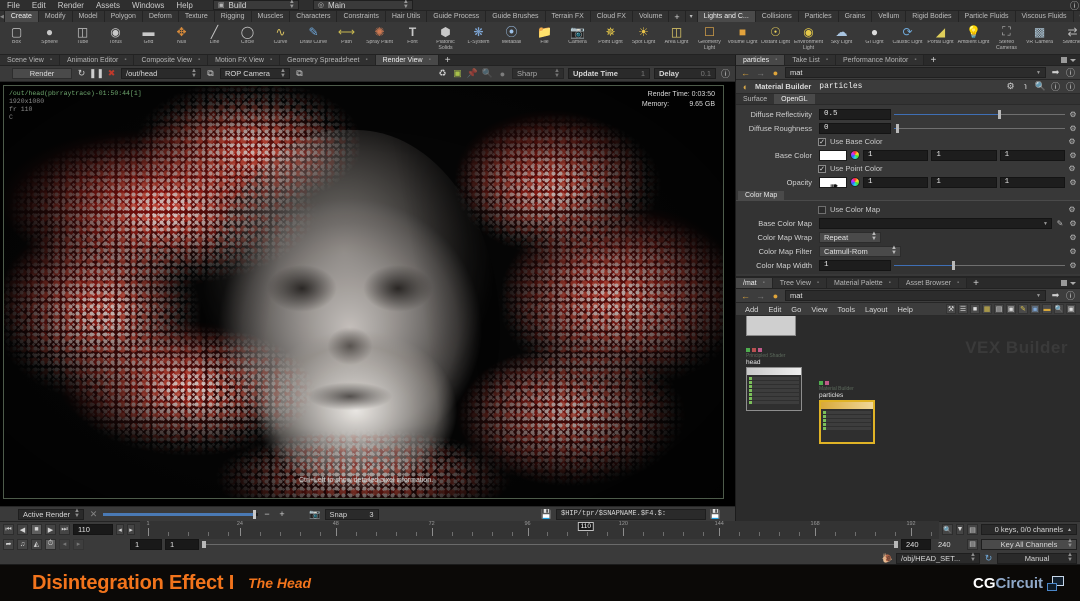  Describe the element at coordinates (550, 544) in the screenshot. I see `playback-range-bar` at that location.